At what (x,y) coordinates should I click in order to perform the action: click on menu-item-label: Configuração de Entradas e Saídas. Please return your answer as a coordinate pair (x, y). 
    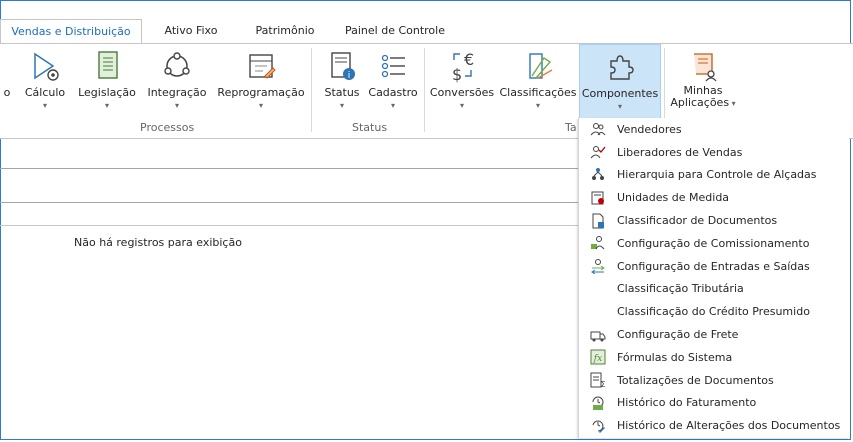
    Looking at the image, I should click on (713, 266).